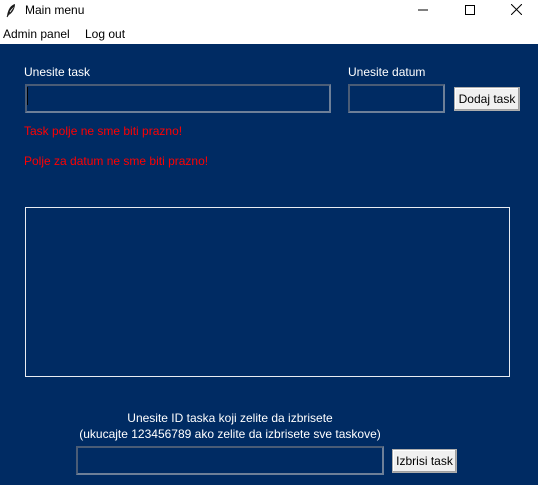 The width and height of the screenshot is (538, 489). What do you see at coordinates (55, 10) in the screenshot?
I see `window-title: Main menu` at bounding box center [55, 10].